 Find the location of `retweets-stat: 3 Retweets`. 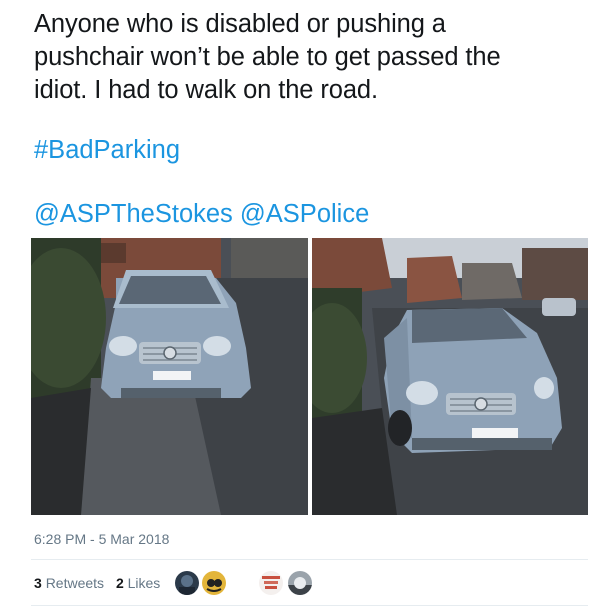

retweets-stat: 3 Retweets is located at coordinates (69, 583).